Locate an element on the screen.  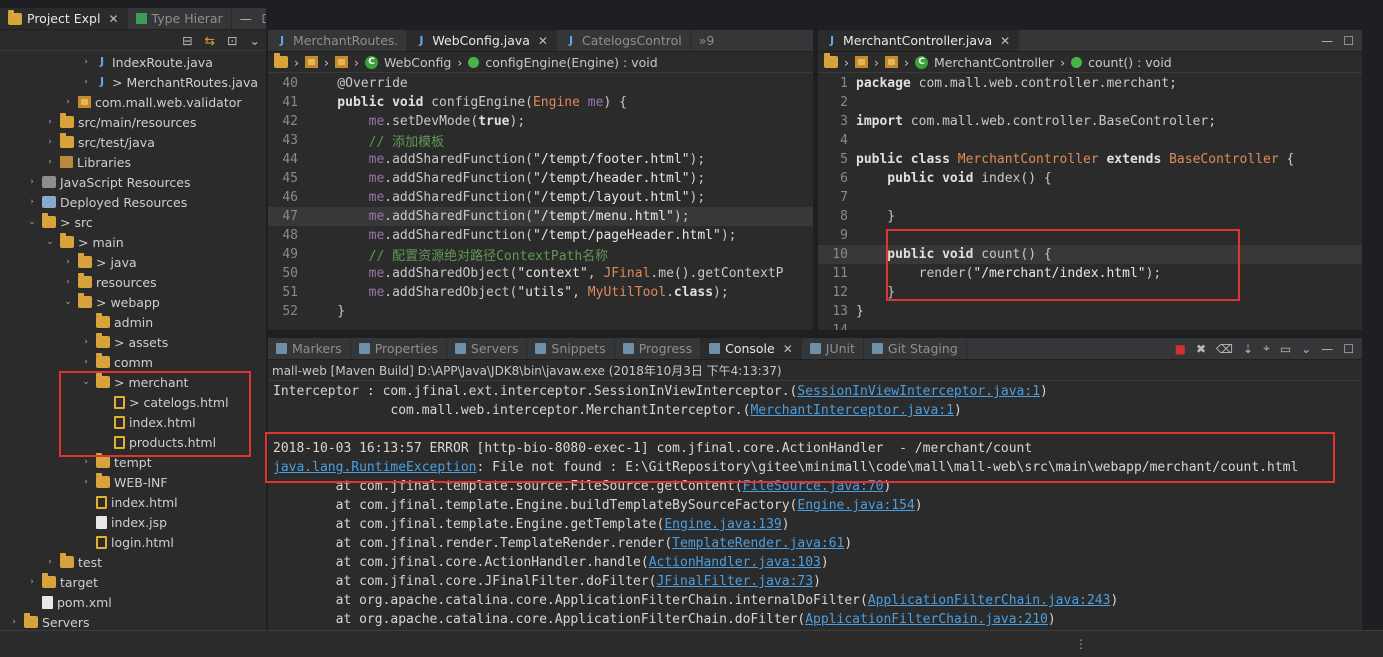
breadcrumb-method: count() : void is located at coordinates (1130, 62).